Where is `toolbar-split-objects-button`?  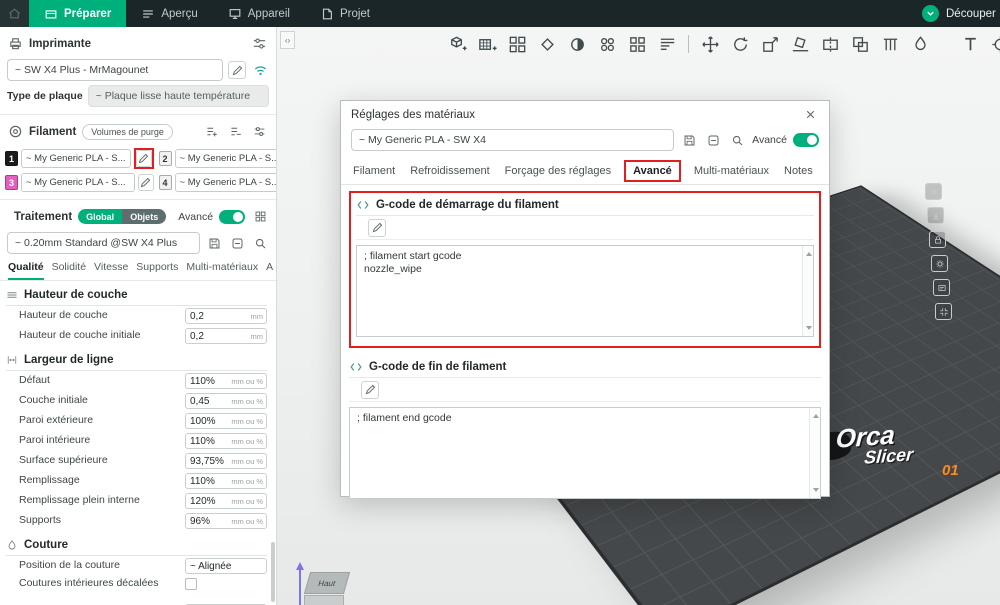 toolbar-split-objects-button is located at coordinates (607, 44).